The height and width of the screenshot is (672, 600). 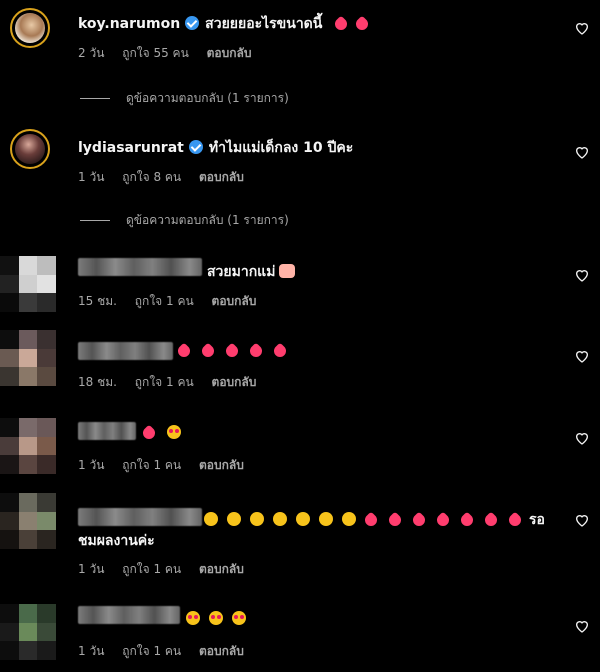 What do you see at coordinates (97, 301) in the screenshot?
I see `comment-time: 15 ชม.` at bounding box center [97, 301].